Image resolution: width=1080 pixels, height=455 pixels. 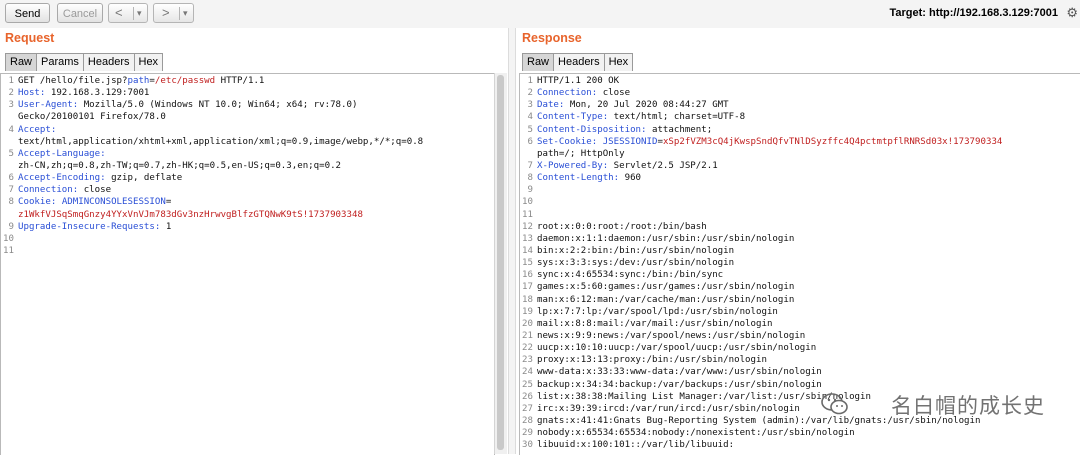 I want to click on response-line: 15 sys:x:3:3:sys:/dev:/usr/sbin/nologin, so click(x=800, y=263).